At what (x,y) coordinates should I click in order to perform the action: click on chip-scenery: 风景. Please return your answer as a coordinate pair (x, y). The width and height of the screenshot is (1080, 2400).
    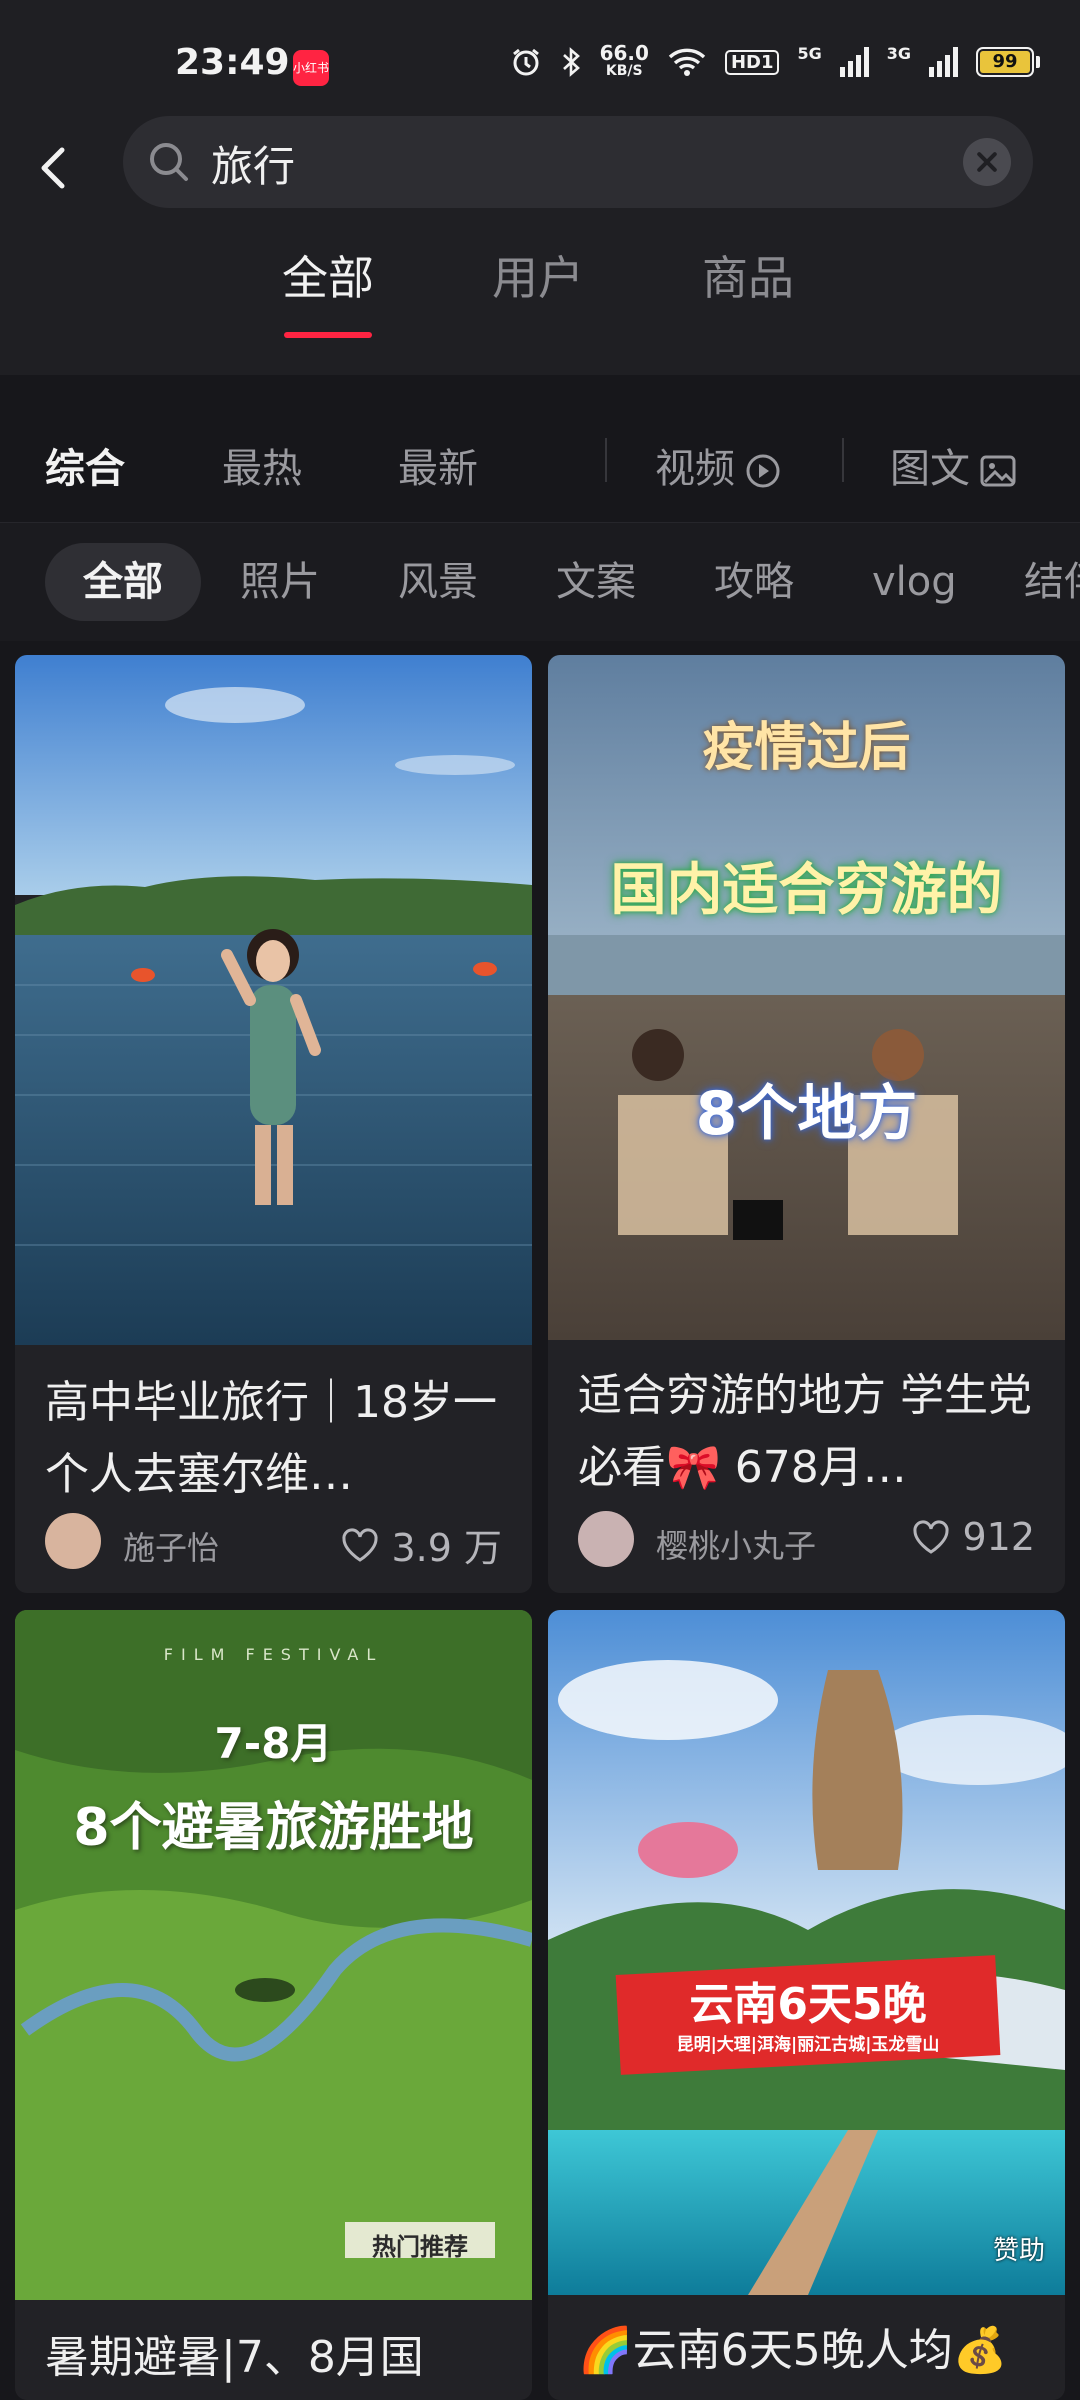
    Looking at the image, I should click on (438, 582).